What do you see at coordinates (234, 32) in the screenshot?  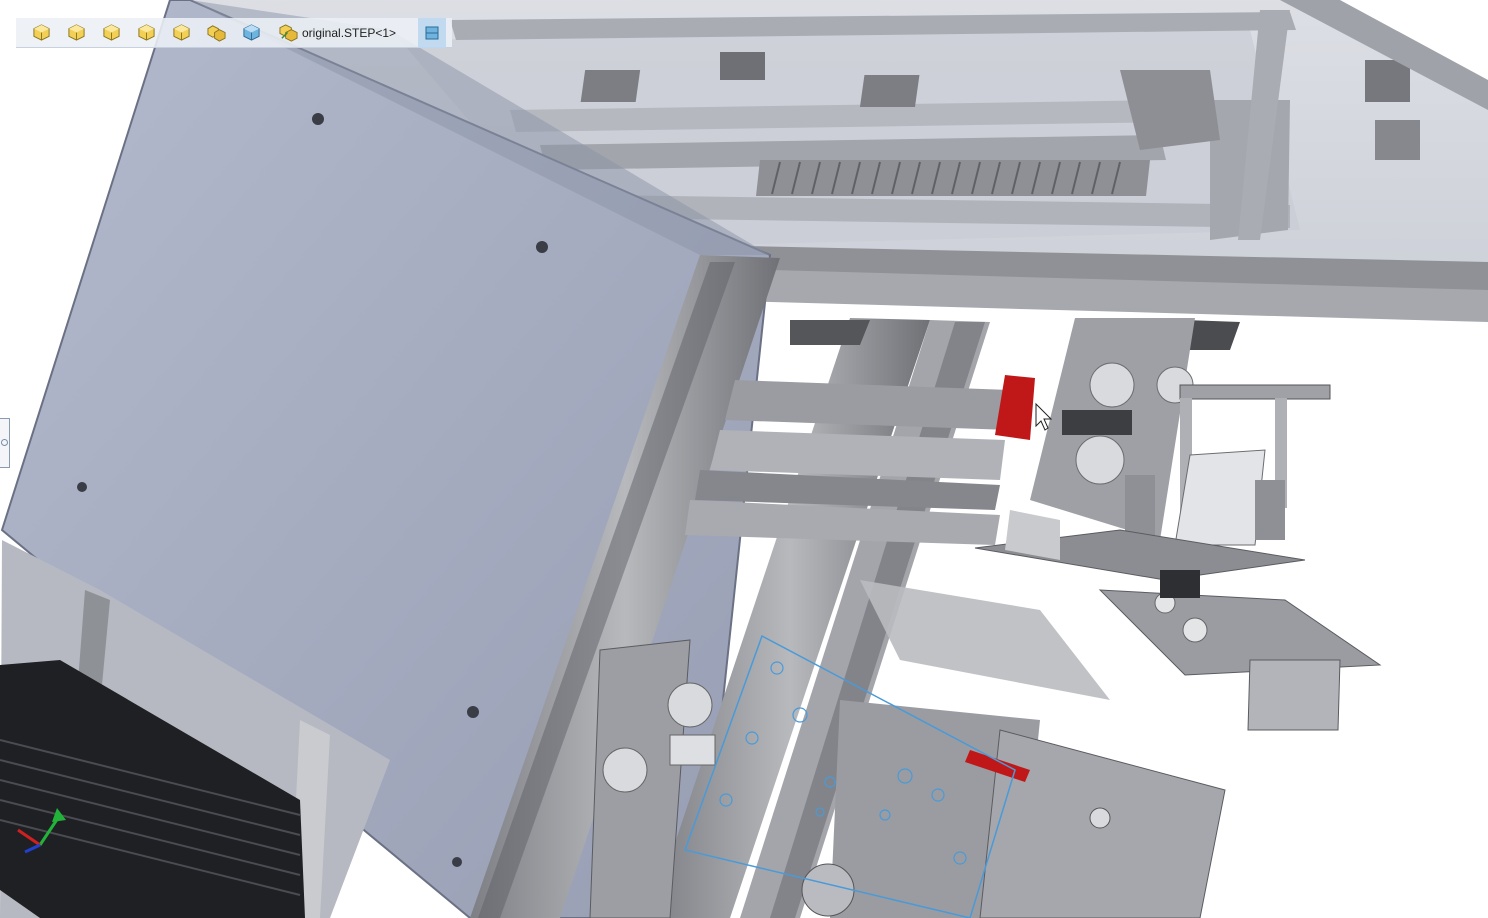 I see `feature-breadcrumb: original.STEP<1>` at bounding box center [234, 32].